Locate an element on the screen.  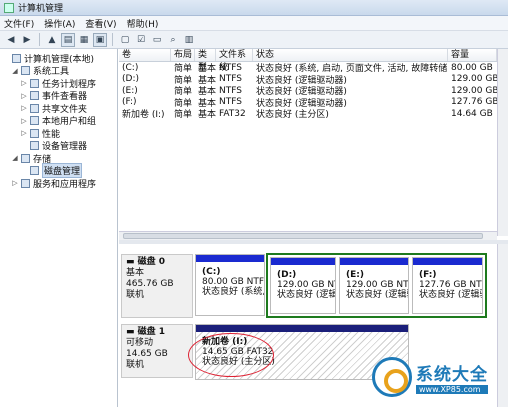
volume-capacity: 80.00 GB is located at coordinates (472, 67).